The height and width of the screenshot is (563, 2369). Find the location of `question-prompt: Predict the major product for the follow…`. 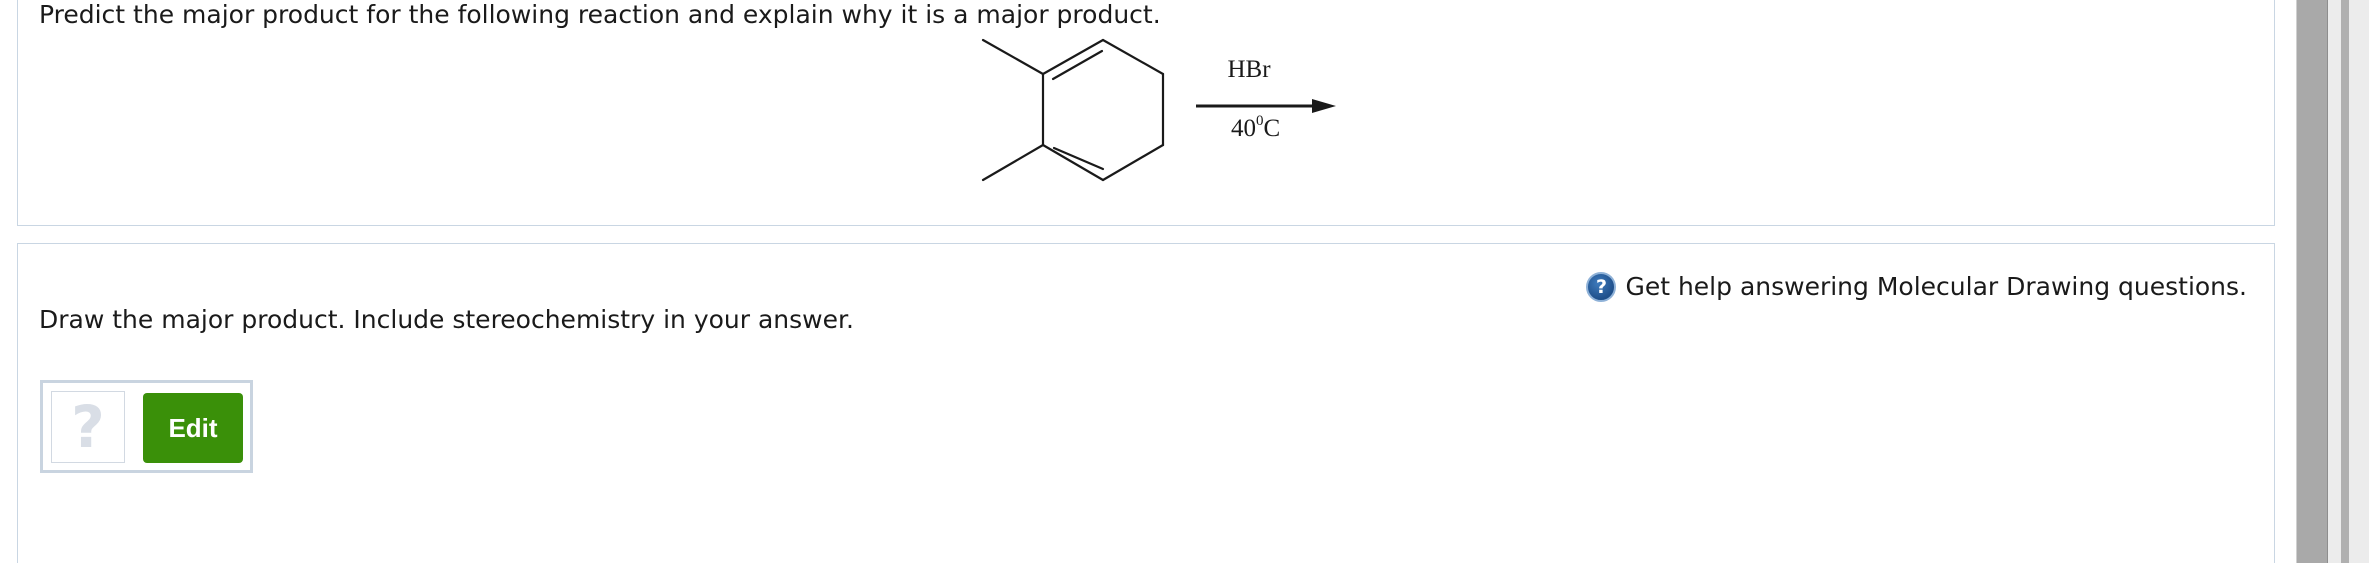

question-prompt: Predict the major product for the follow… is located at coordinates (600, 14).